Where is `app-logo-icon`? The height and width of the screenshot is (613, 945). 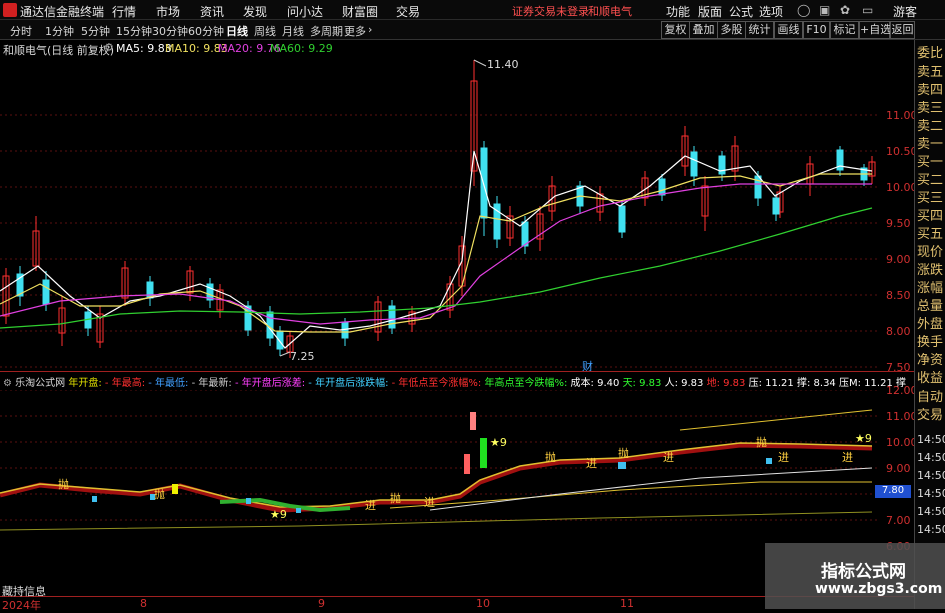 app-logo-icon is located at coordinates (10, 10).